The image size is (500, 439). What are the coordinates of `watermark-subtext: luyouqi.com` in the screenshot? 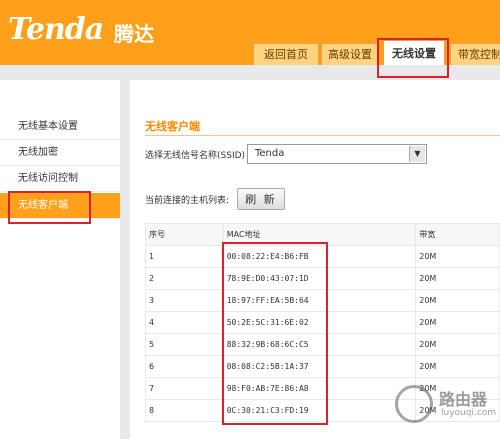 It's located at (469, 413).